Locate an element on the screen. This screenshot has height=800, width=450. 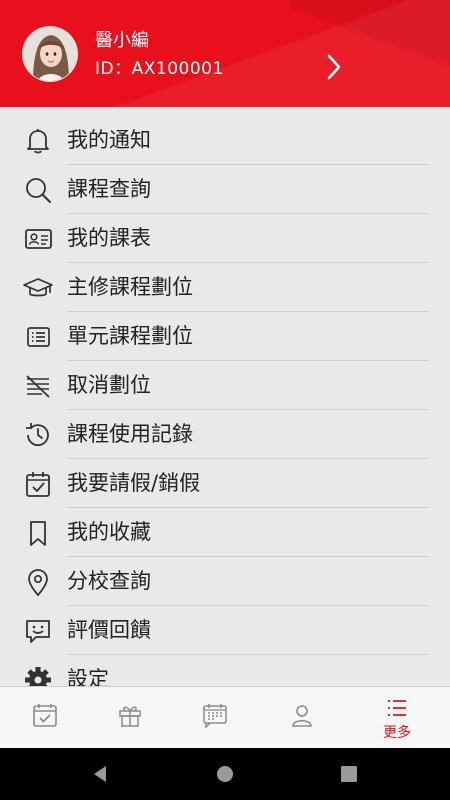
menu-item-label: 課程使用記錄 is located at coordinates (130, 434).